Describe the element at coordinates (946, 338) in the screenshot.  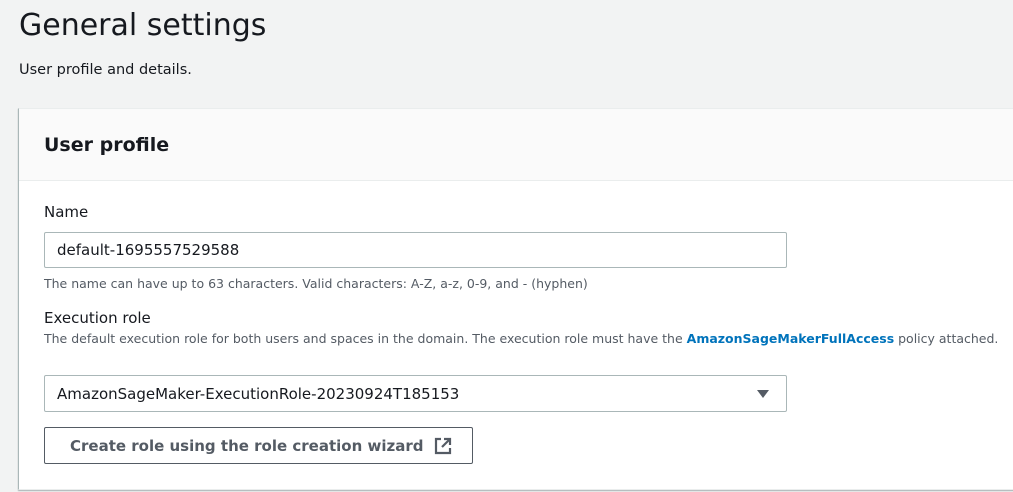
I see `execution-role-description-suffix: policy attached.` at that location.